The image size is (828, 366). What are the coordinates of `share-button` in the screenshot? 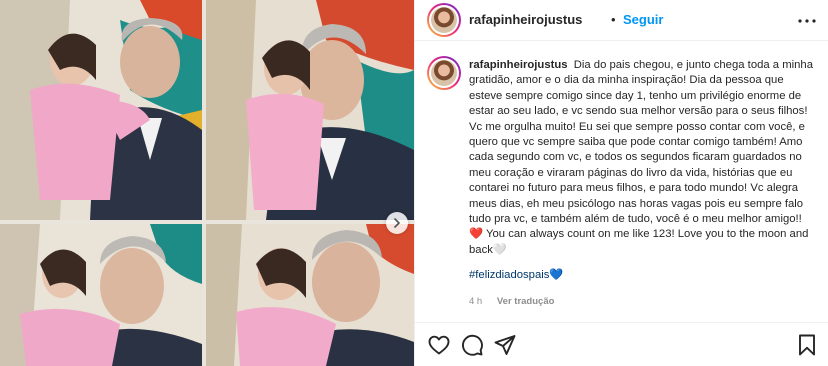 It's located at (505, 345).